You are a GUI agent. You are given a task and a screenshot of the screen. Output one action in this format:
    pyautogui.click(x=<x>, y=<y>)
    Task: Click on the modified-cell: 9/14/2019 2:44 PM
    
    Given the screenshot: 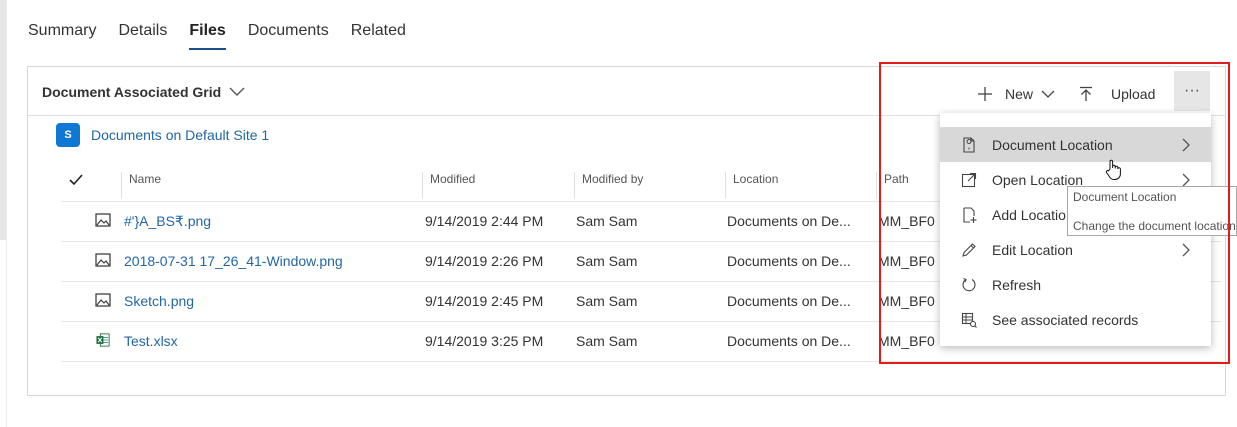 What is the action you would take?
    pyautogui.click(x=484, y=221)
    